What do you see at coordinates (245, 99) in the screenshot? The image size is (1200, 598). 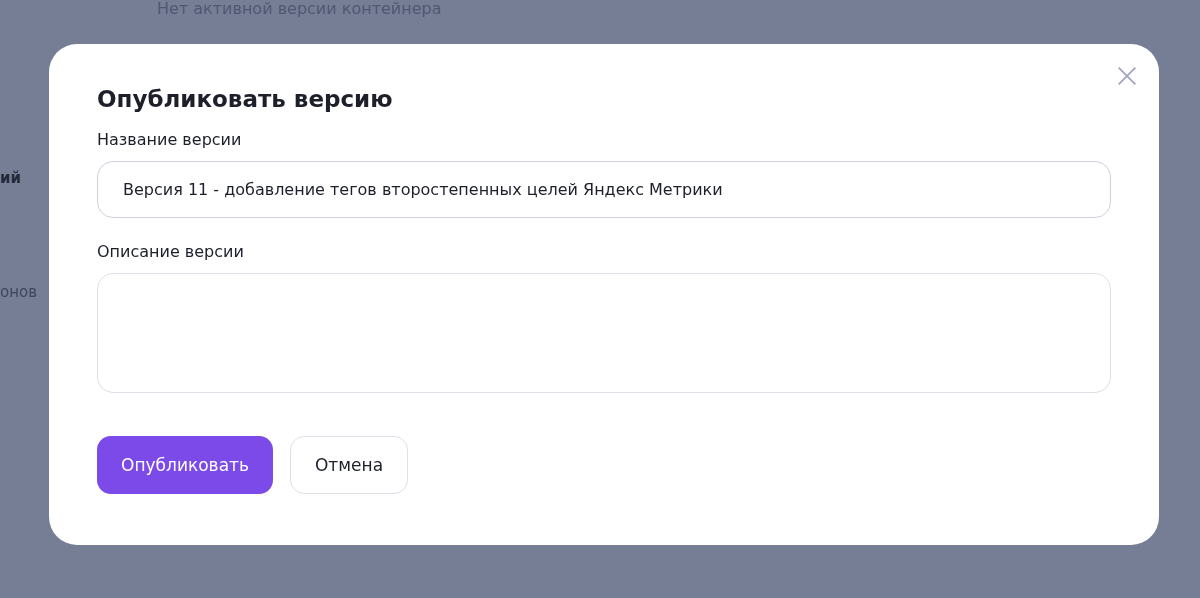 I see `dialog-title: Опубликовать версию` at bounding box center [245, 99].